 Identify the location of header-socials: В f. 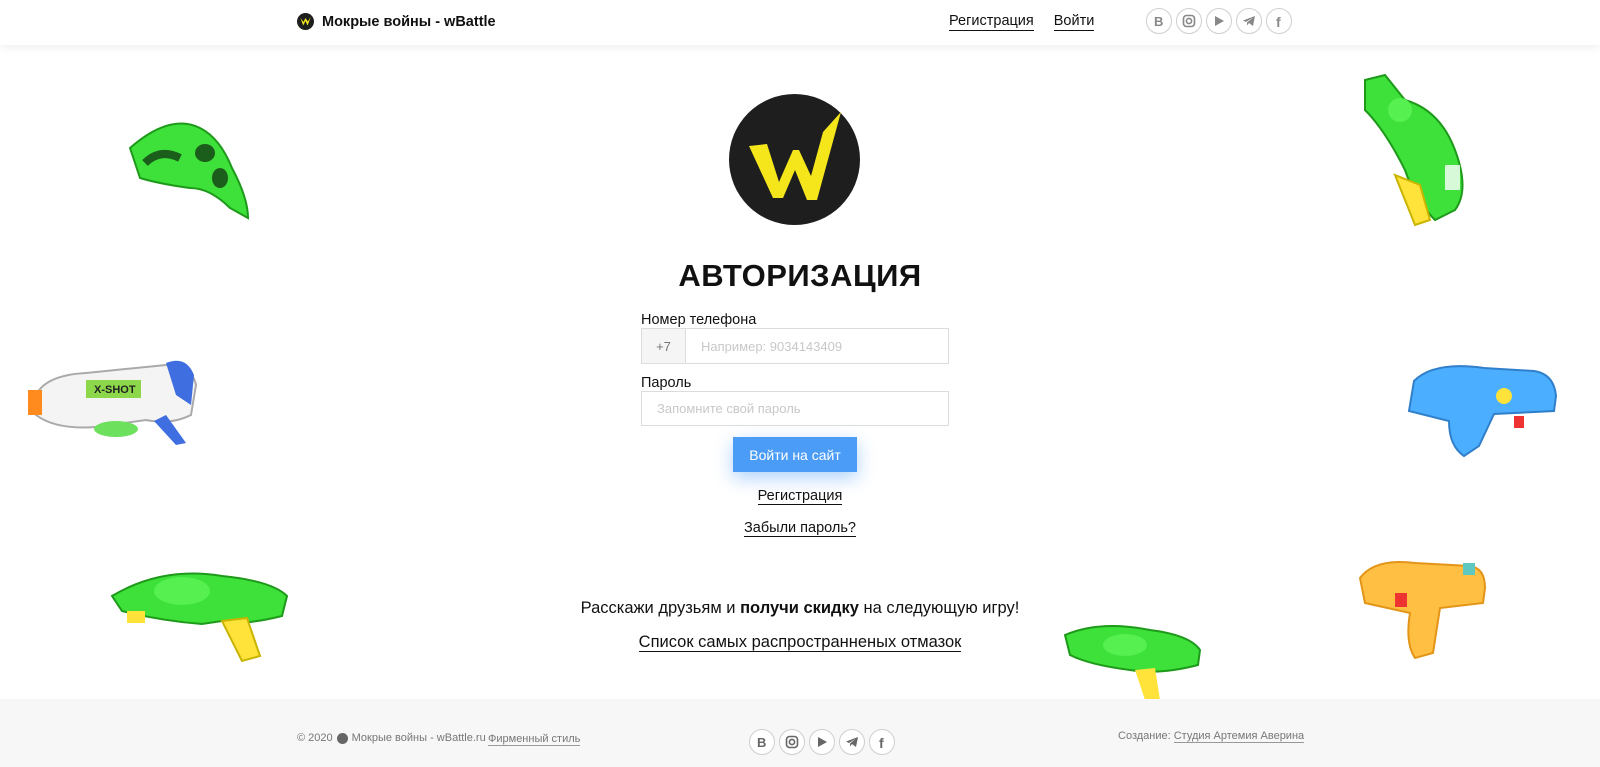
(1219, 21).